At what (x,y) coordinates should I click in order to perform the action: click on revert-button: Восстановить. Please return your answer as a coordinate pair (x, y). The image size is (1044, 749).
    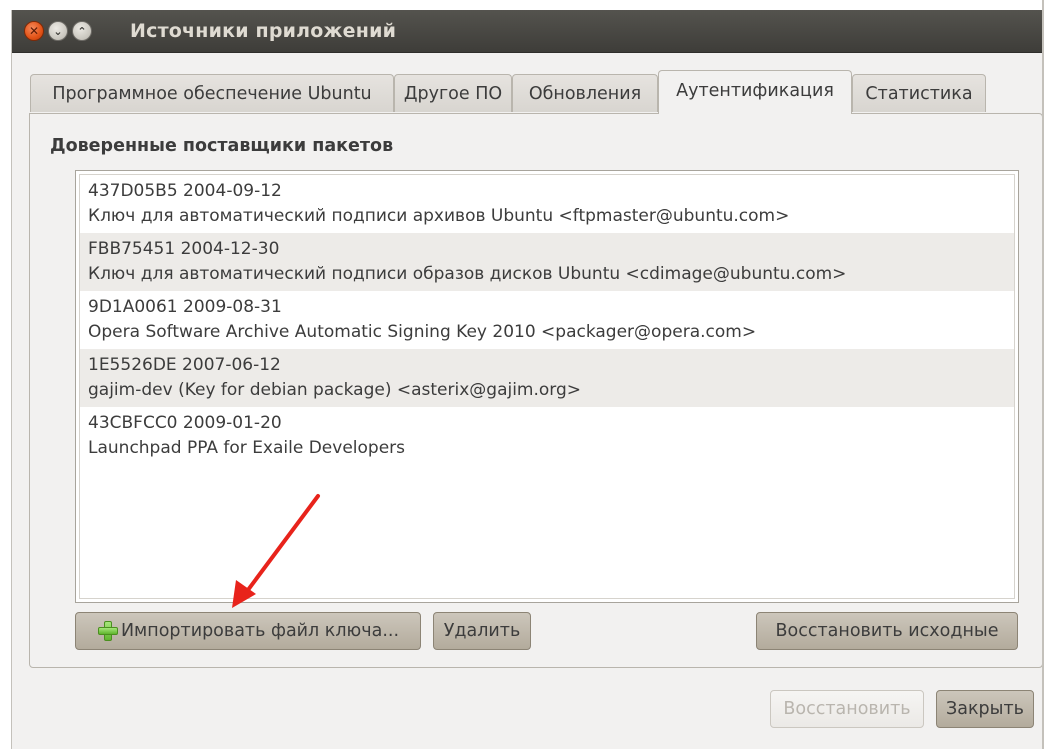
    Looking at the image, I should click on (847, 709).